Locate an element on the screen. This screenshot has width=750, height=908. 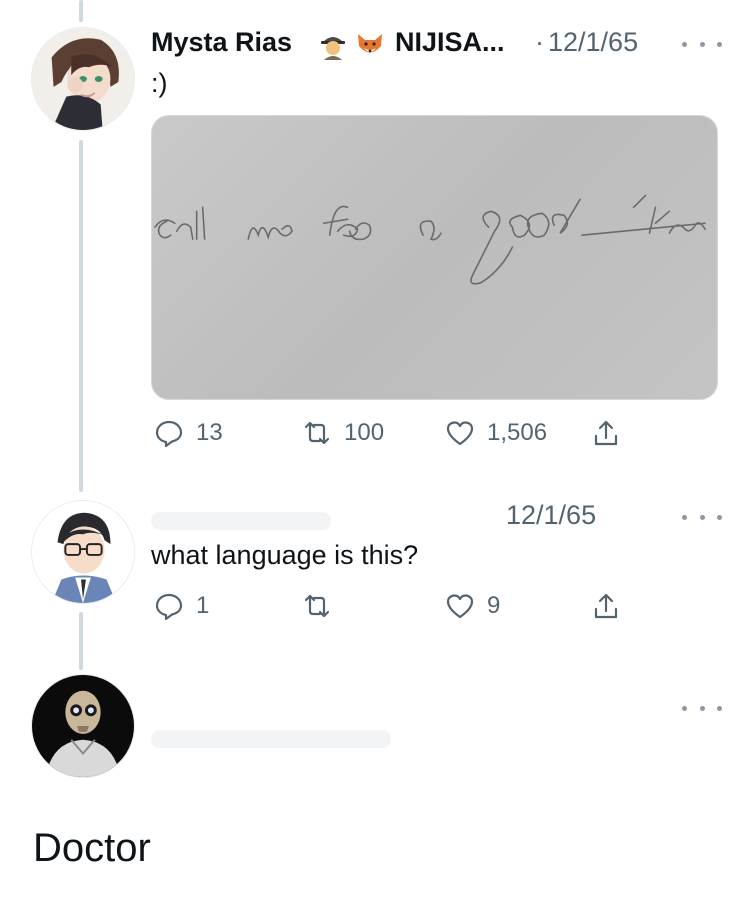
tweet-text: what language is this? is located at coordinates (285, 555).